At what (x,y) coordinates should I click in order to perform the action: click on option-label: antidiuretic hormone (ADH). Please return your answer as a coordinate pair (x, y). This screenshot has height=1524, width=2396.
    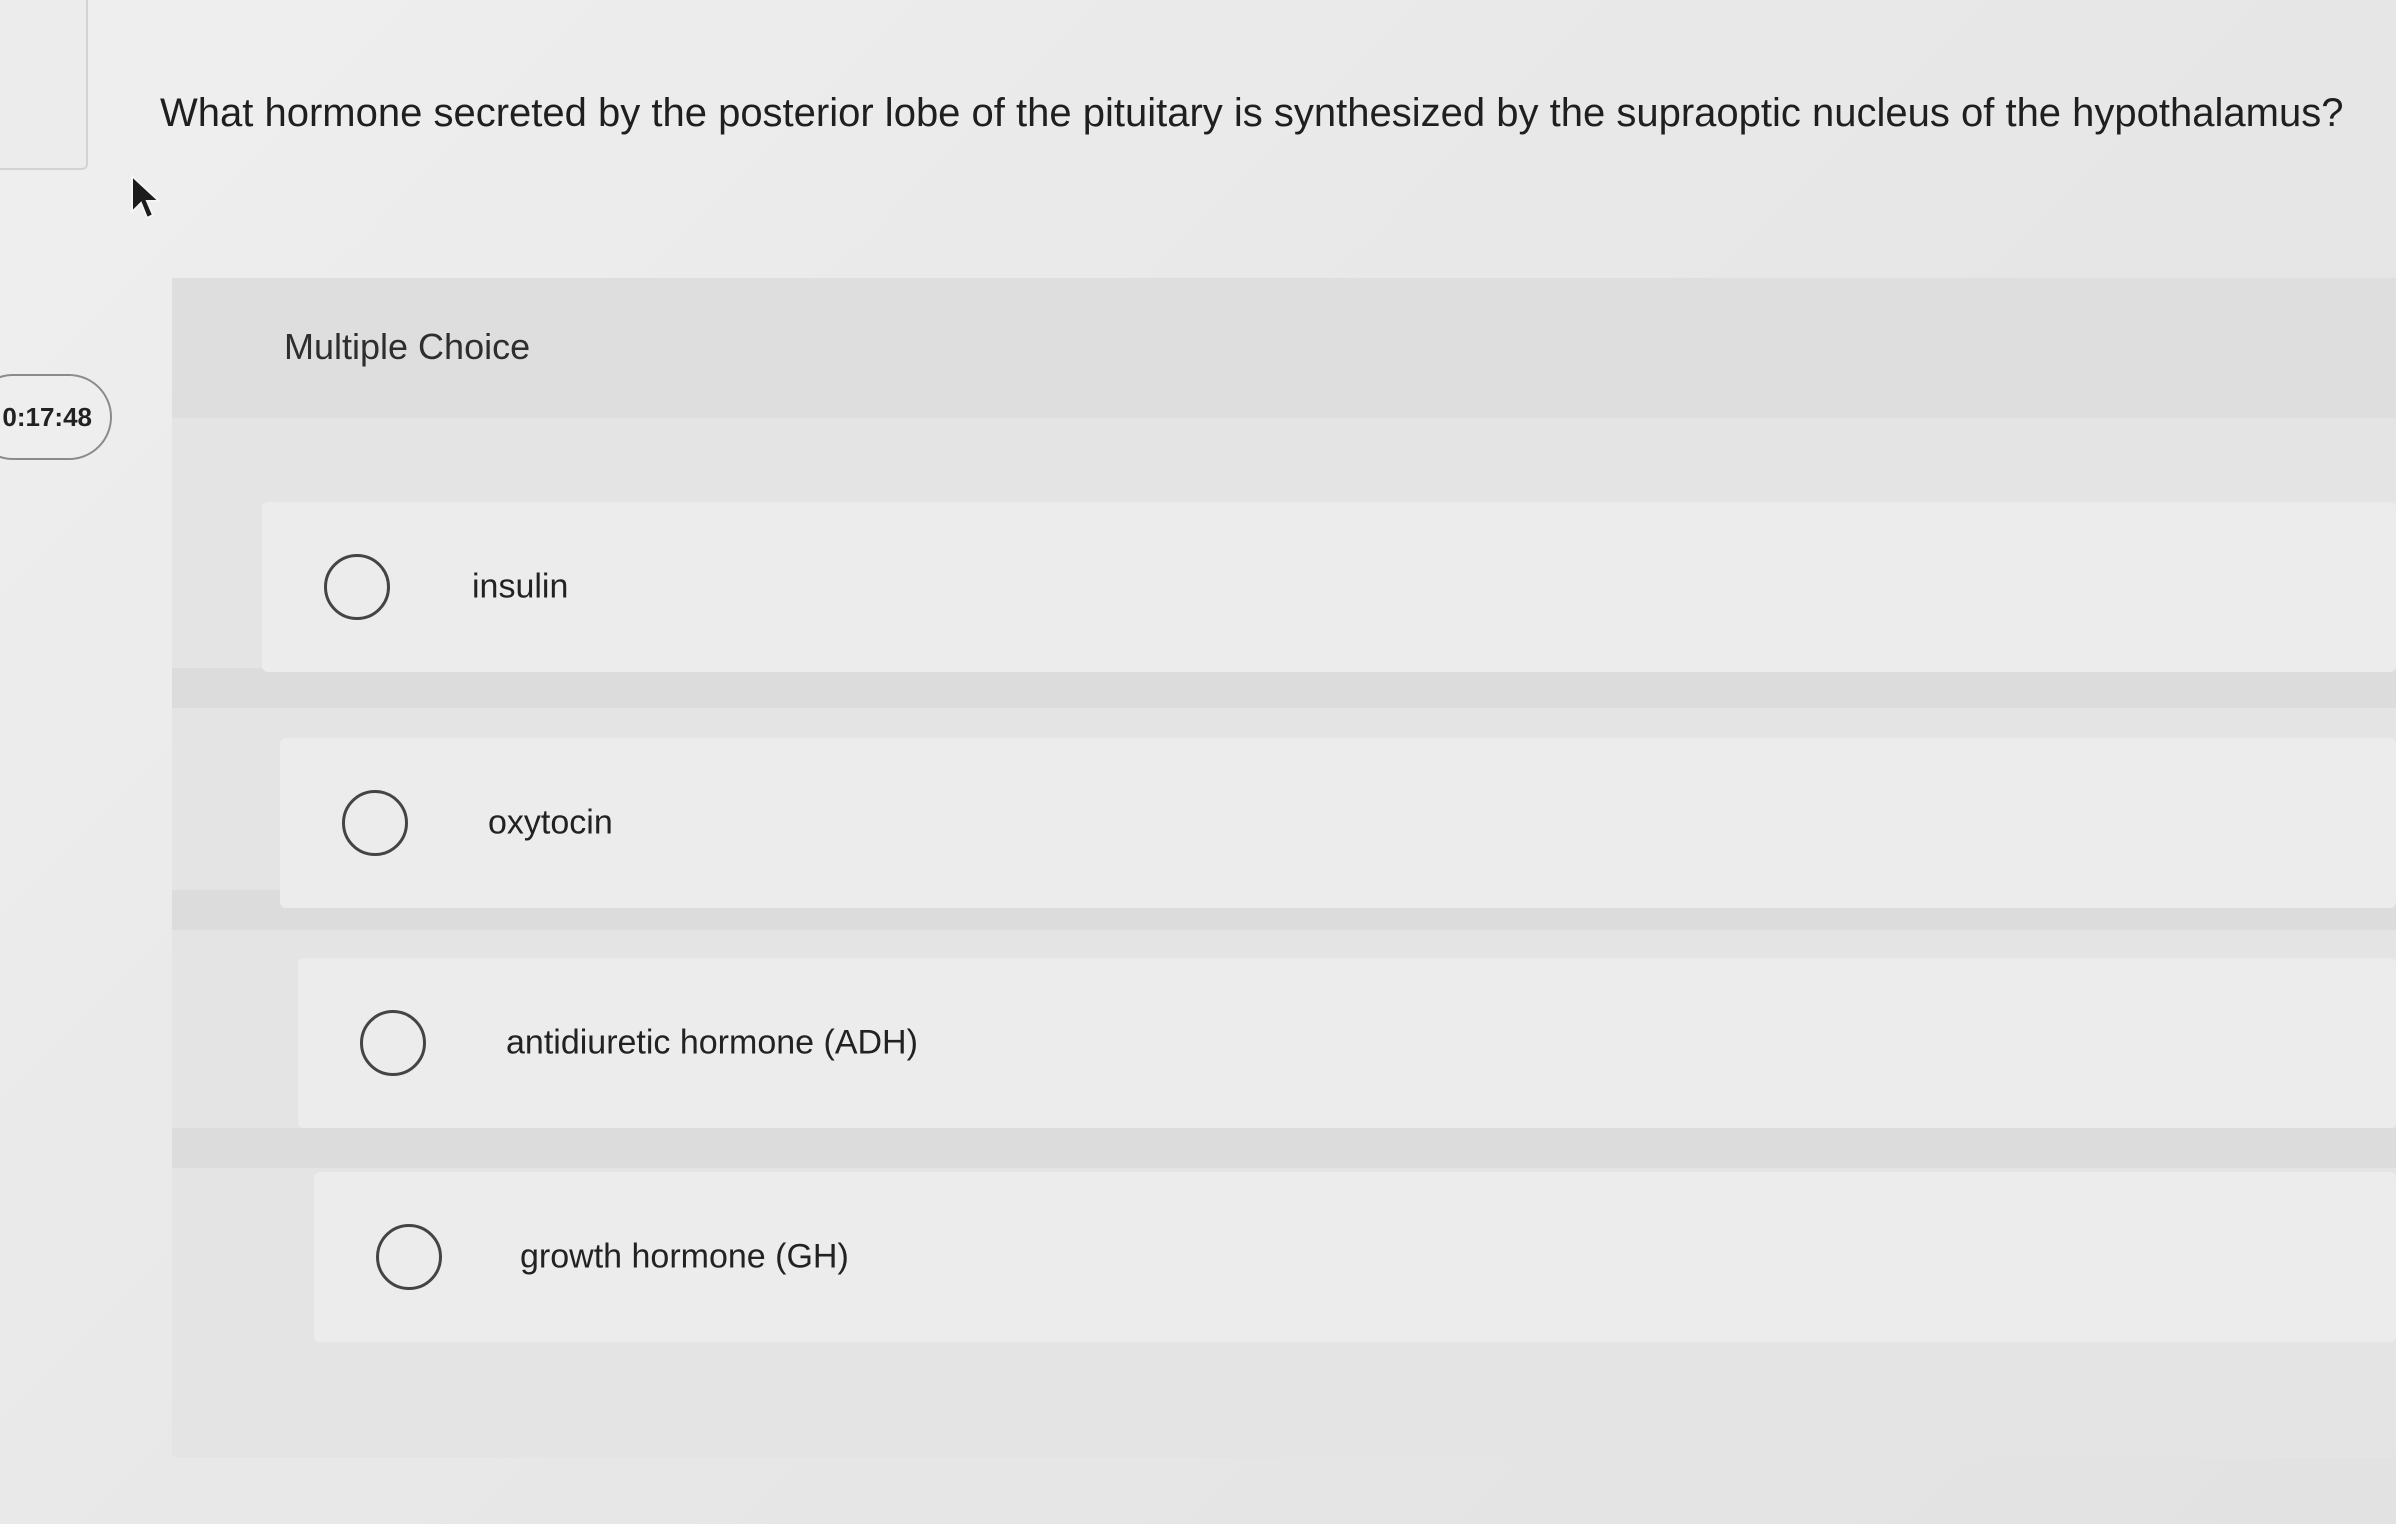
    Looking at the image, I should click on (712, 1042).